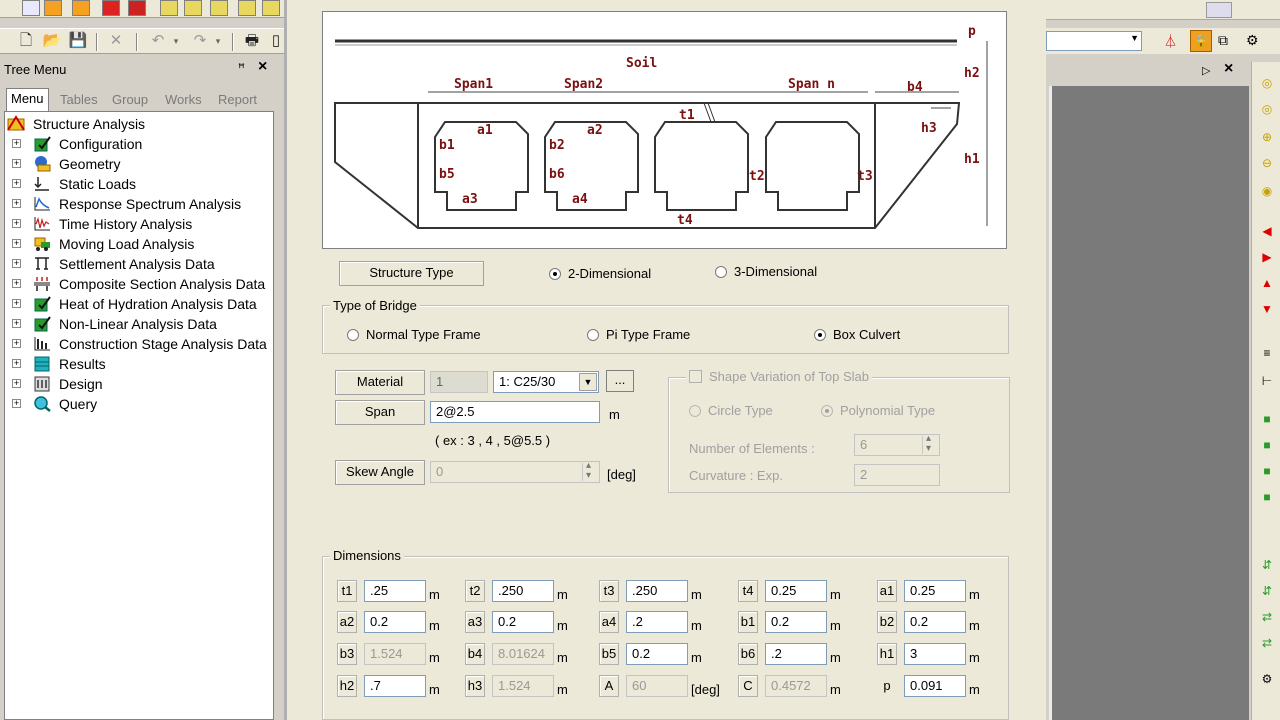  I want to click on radio-box-culvert: Box Culvert, so click(857, 334).